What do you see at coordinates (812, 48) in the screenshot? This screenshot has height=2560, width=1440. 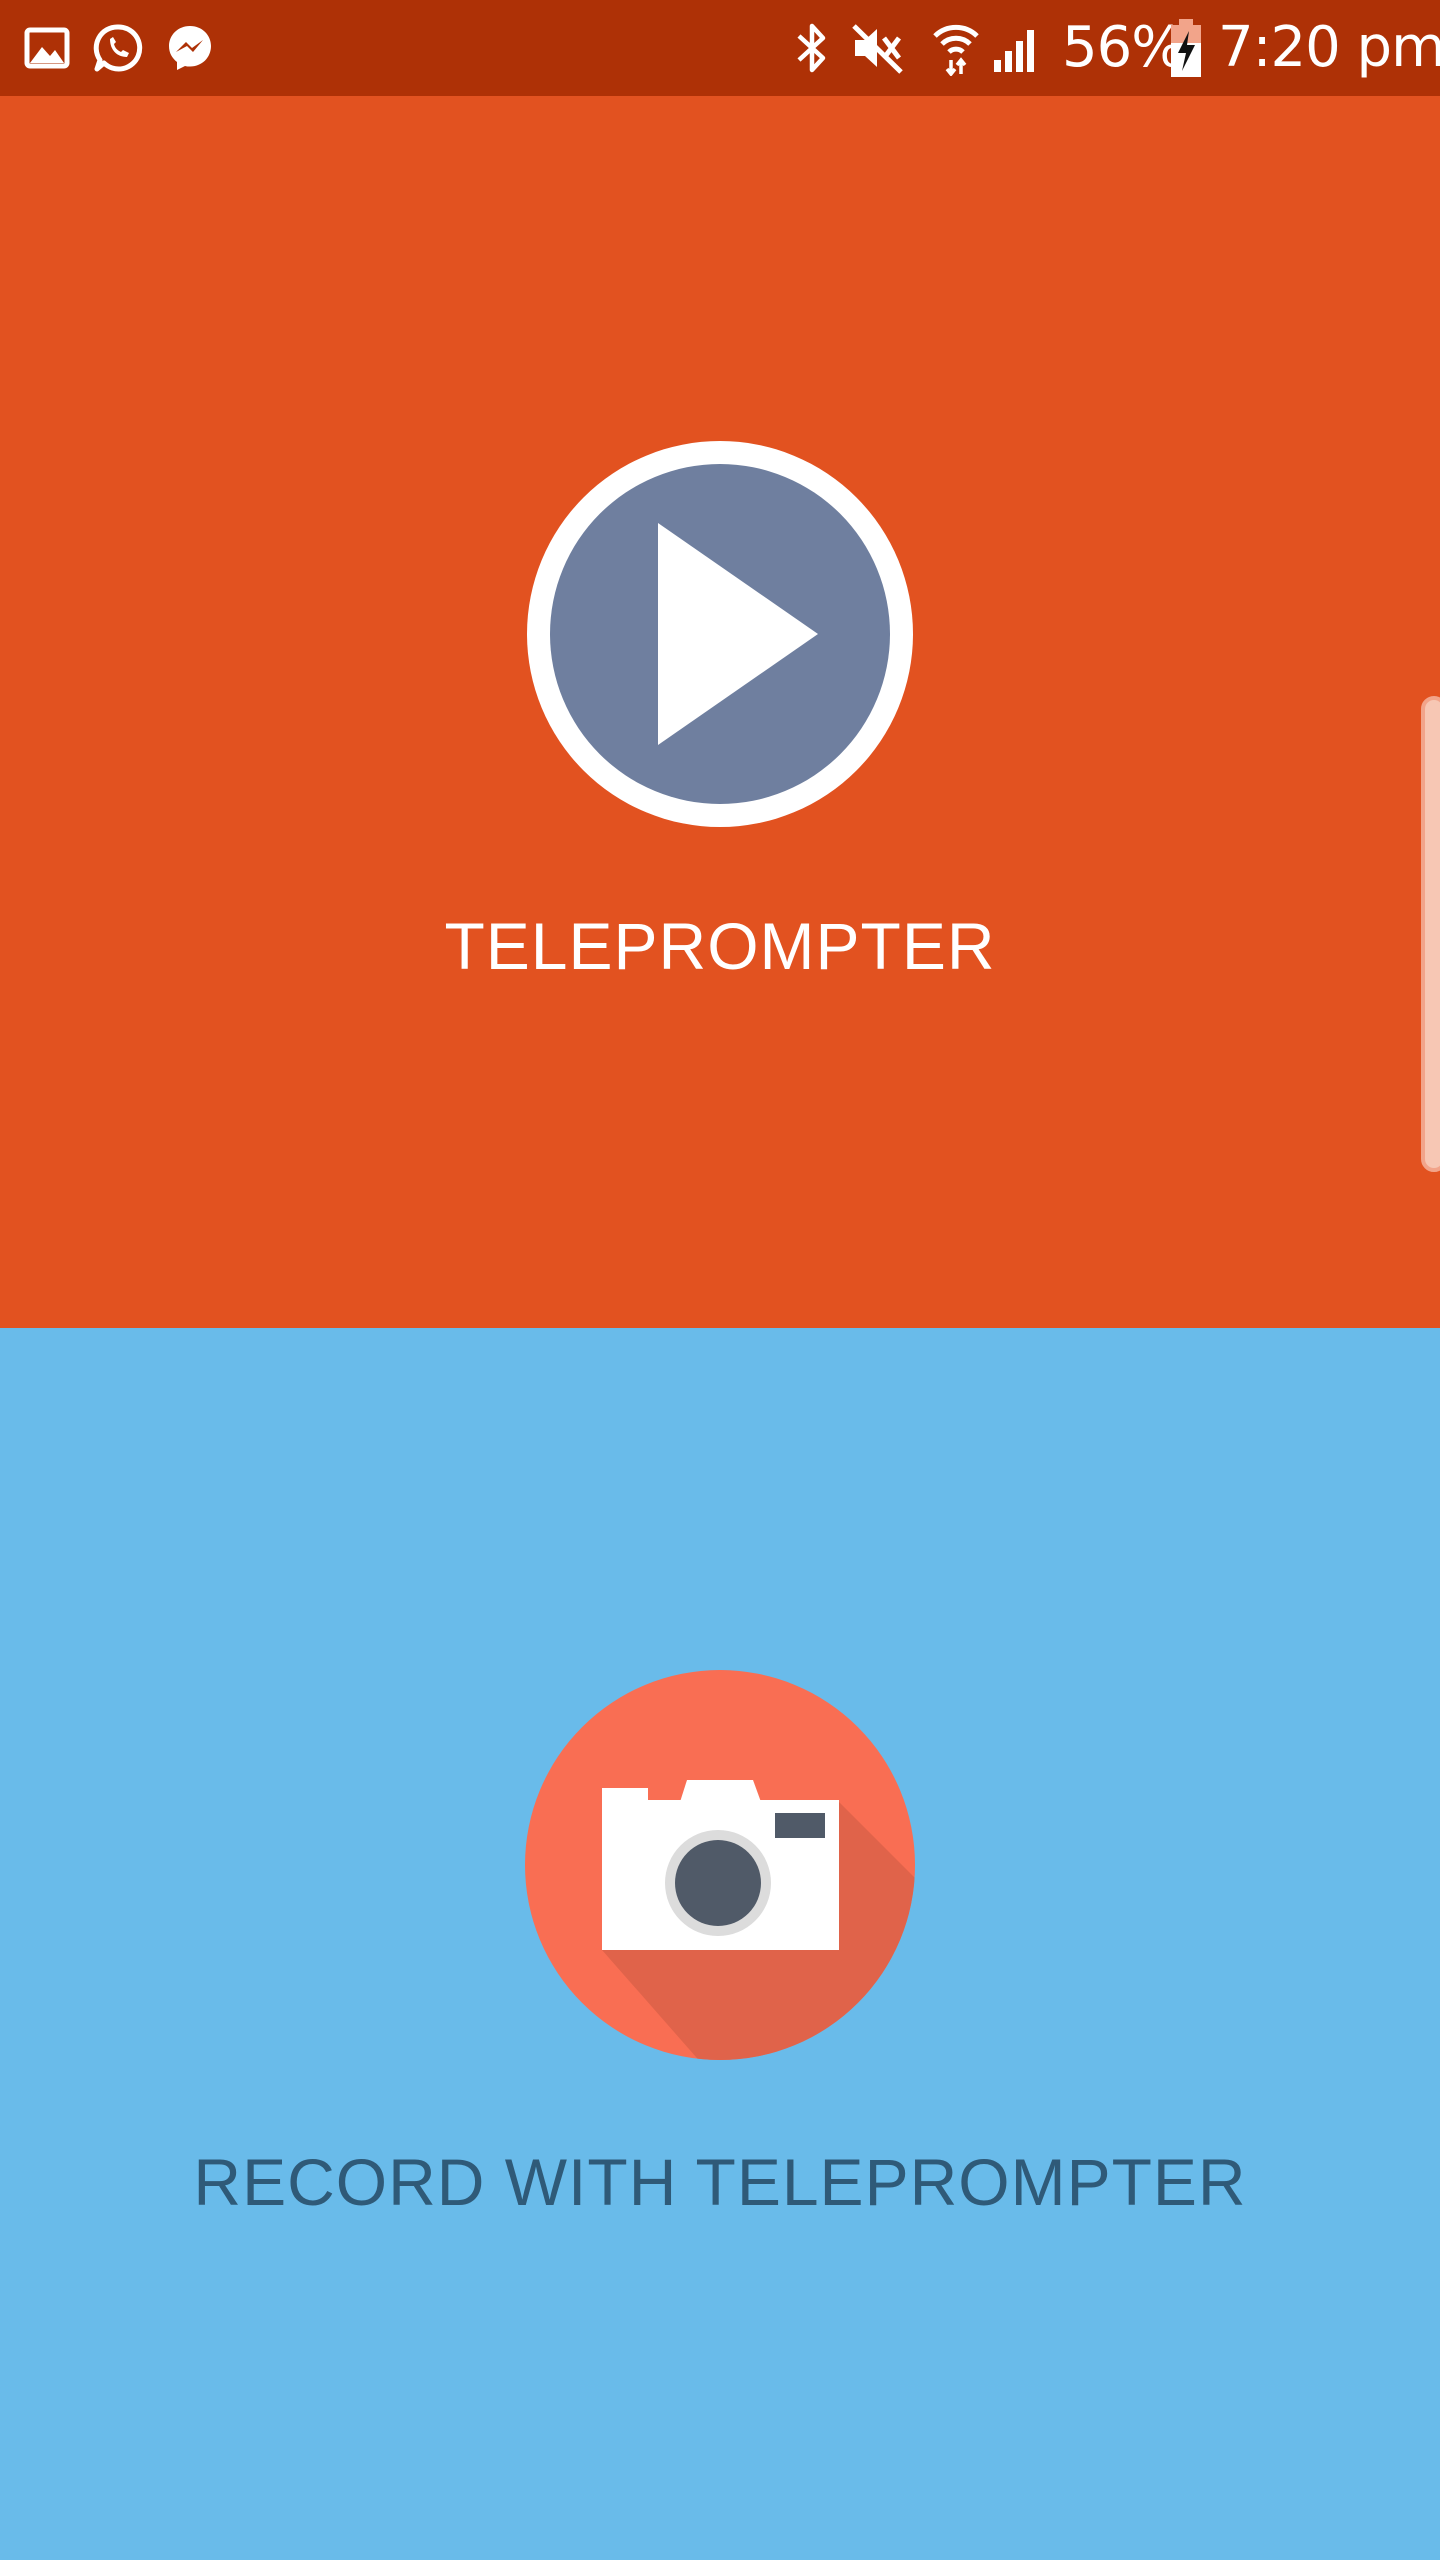 I see `bluetooth-icon` at bounding box center [812, 48].